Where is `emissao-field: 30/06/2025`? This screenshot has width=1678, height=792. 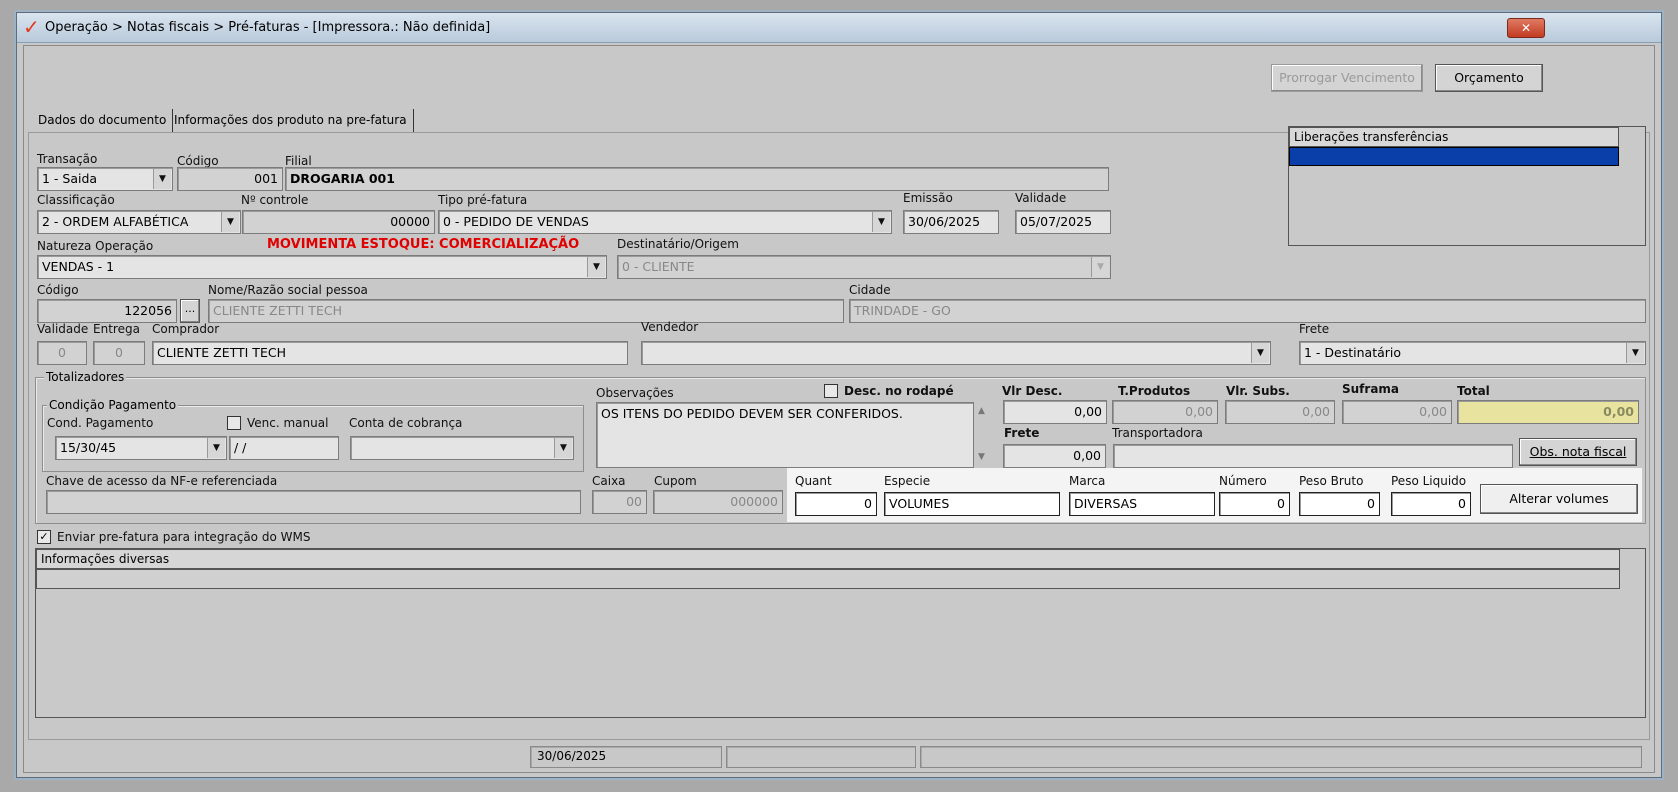 emissao-field: 30/06/2025 is located at coordinates (951, 222).